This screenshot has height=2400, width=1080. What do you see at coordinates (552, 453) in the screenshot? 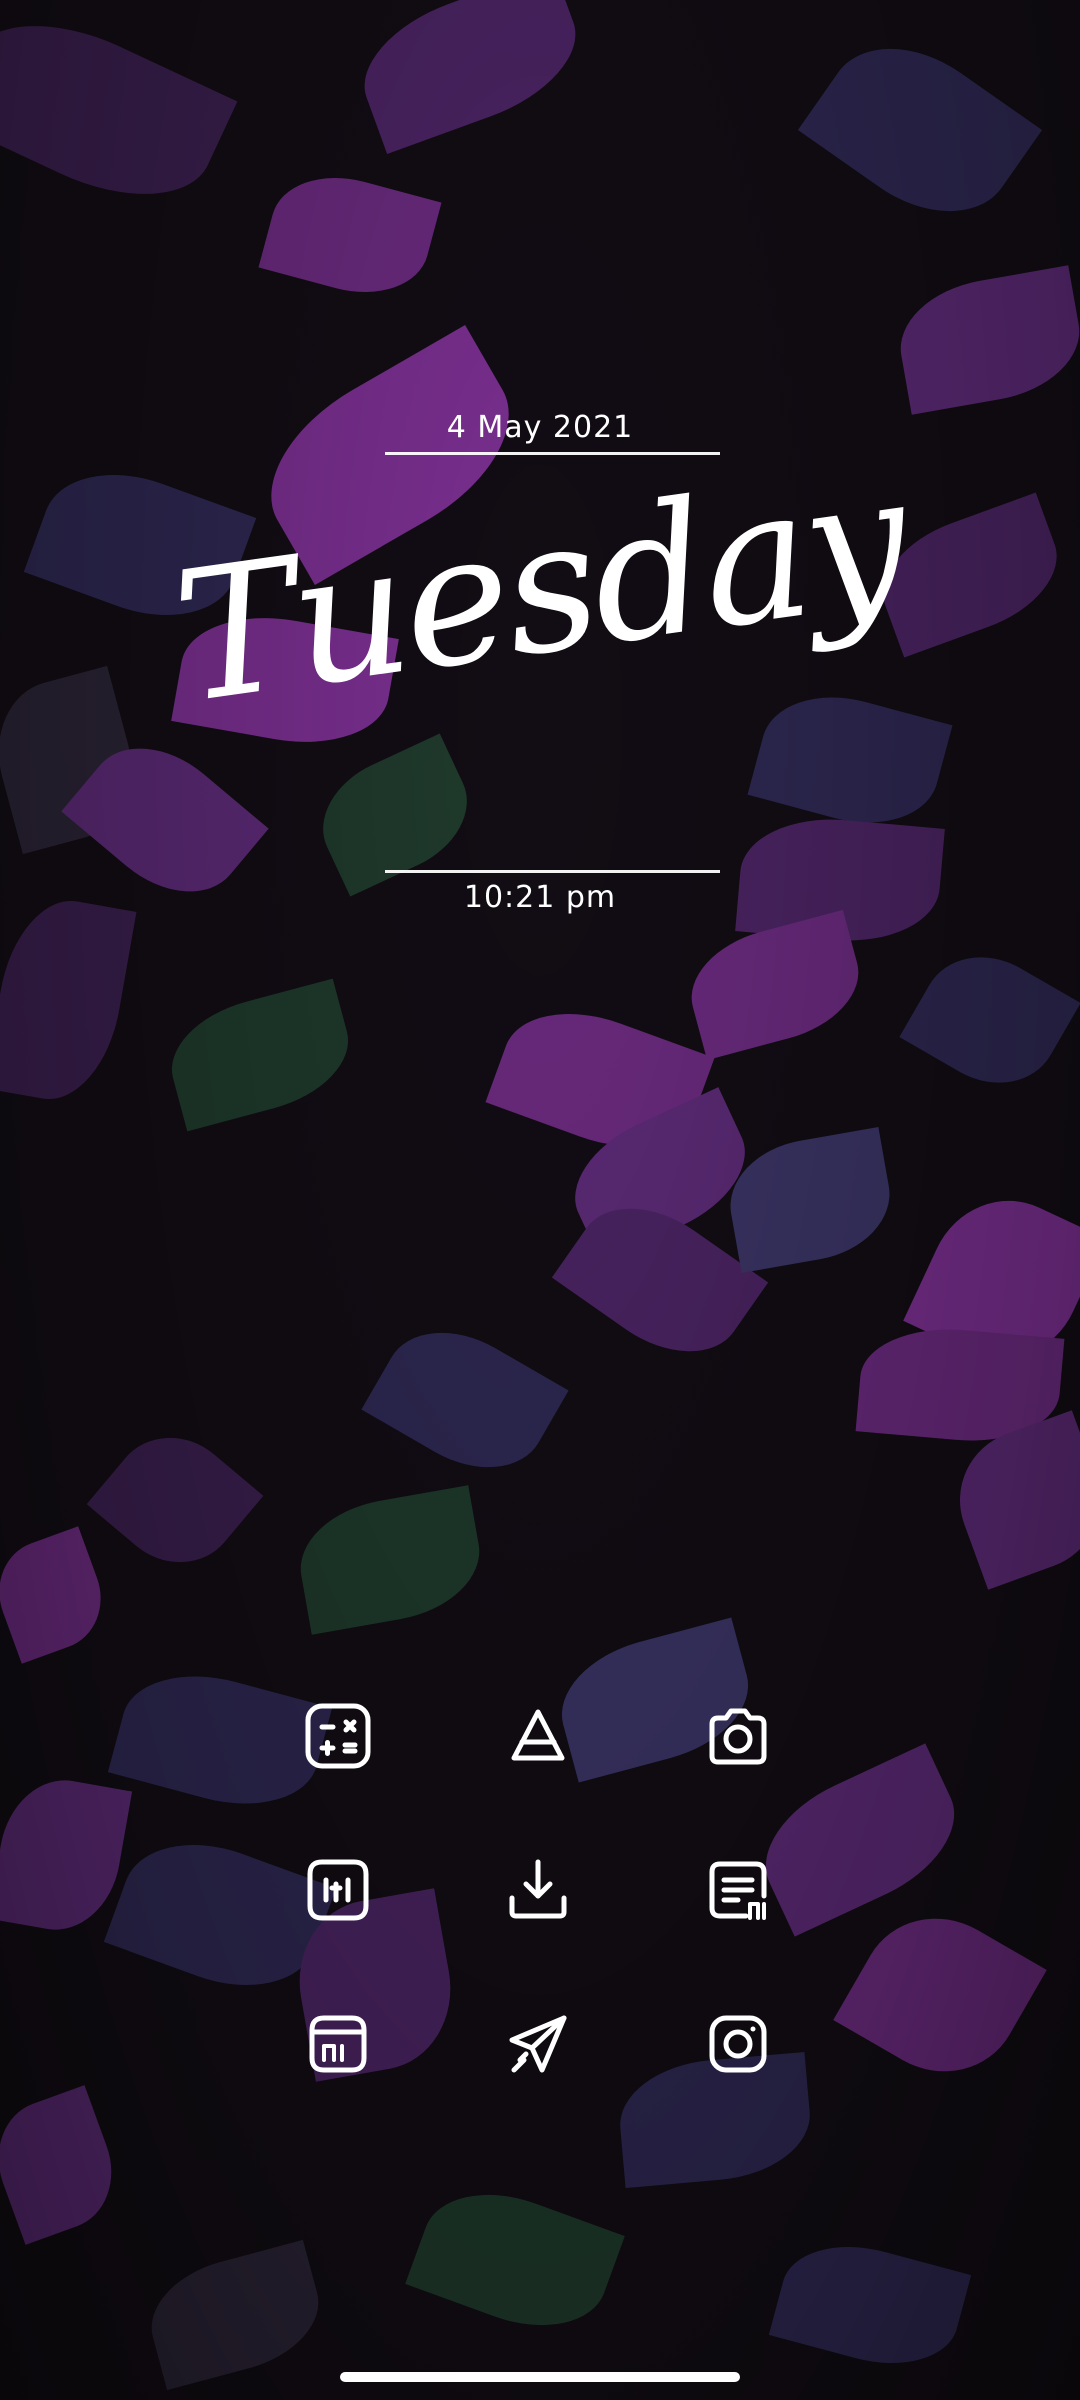
I see `top-divider` at bounding box center [552, 453].